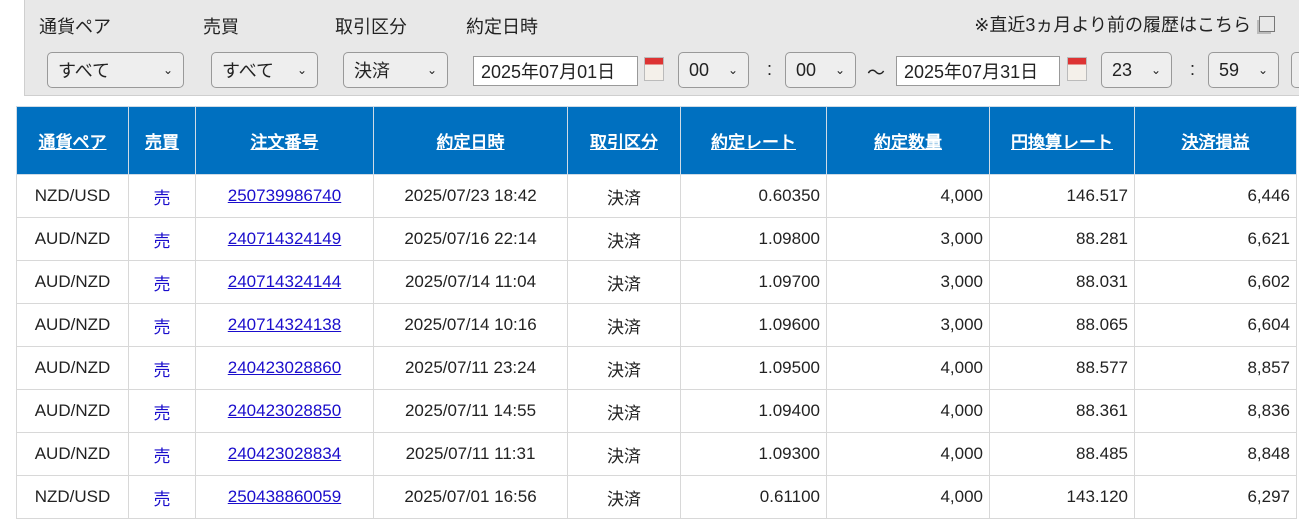 Image resolution: width=1299 pixels, height=519 pixels. Describe the element at coordinates (753, 411) in the screenshot. I see `cell-trade-rate: 1.09400` at that location.